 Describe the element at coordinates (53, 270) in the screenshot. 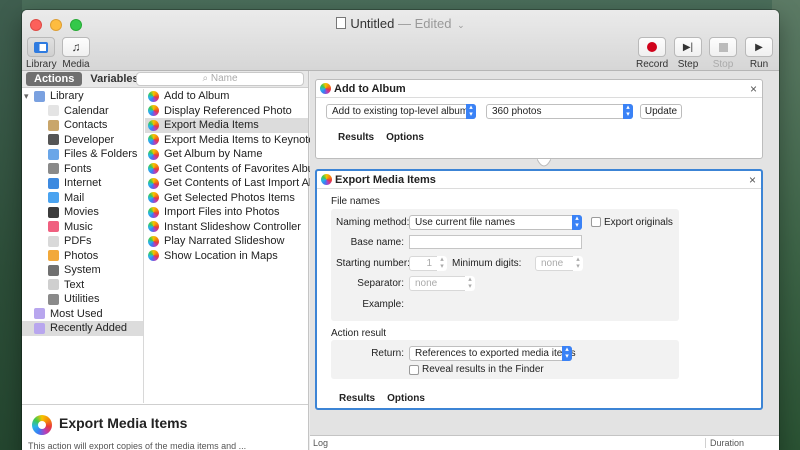

I see `system-icon` at that location.